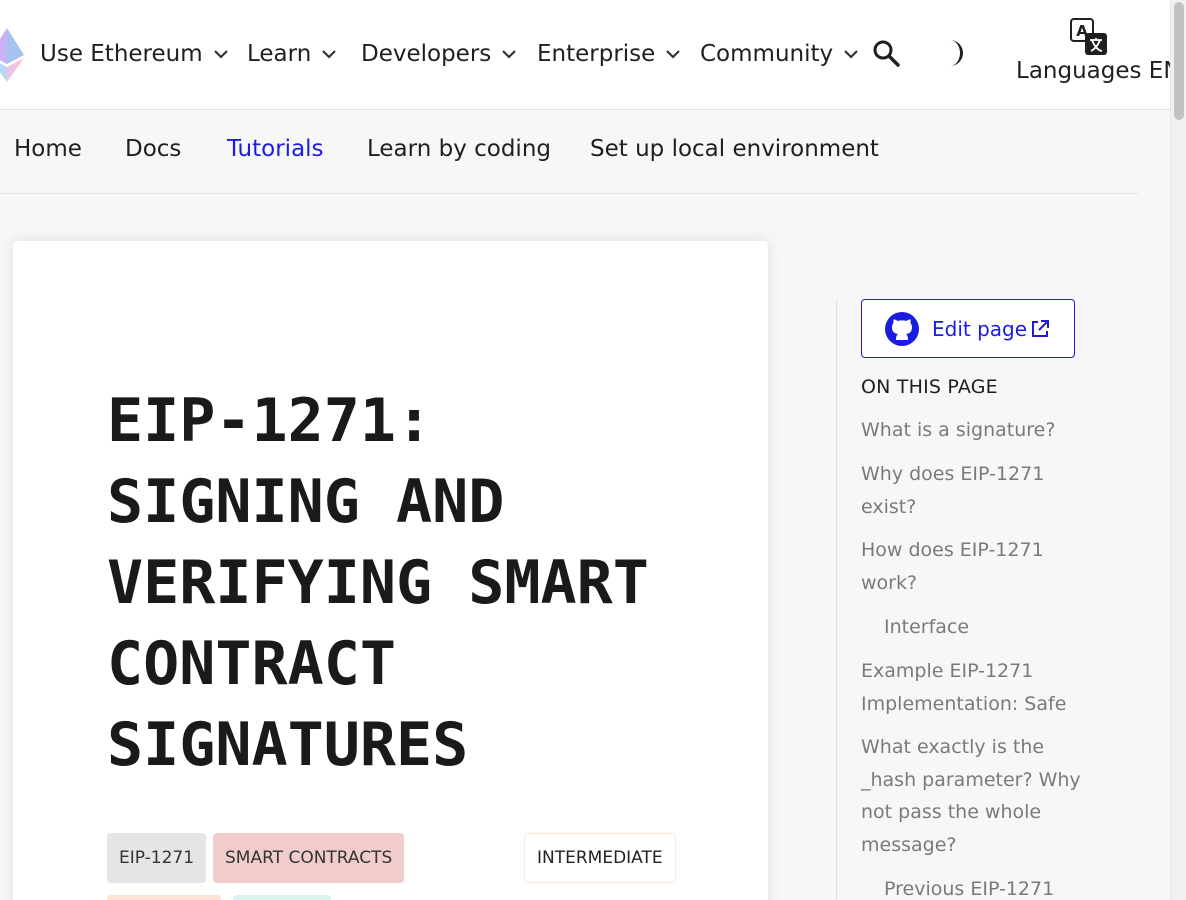  Describe the element at coordinates (980, 329) in the screenshot. I see `edit-page-label: Edit page` at that location.